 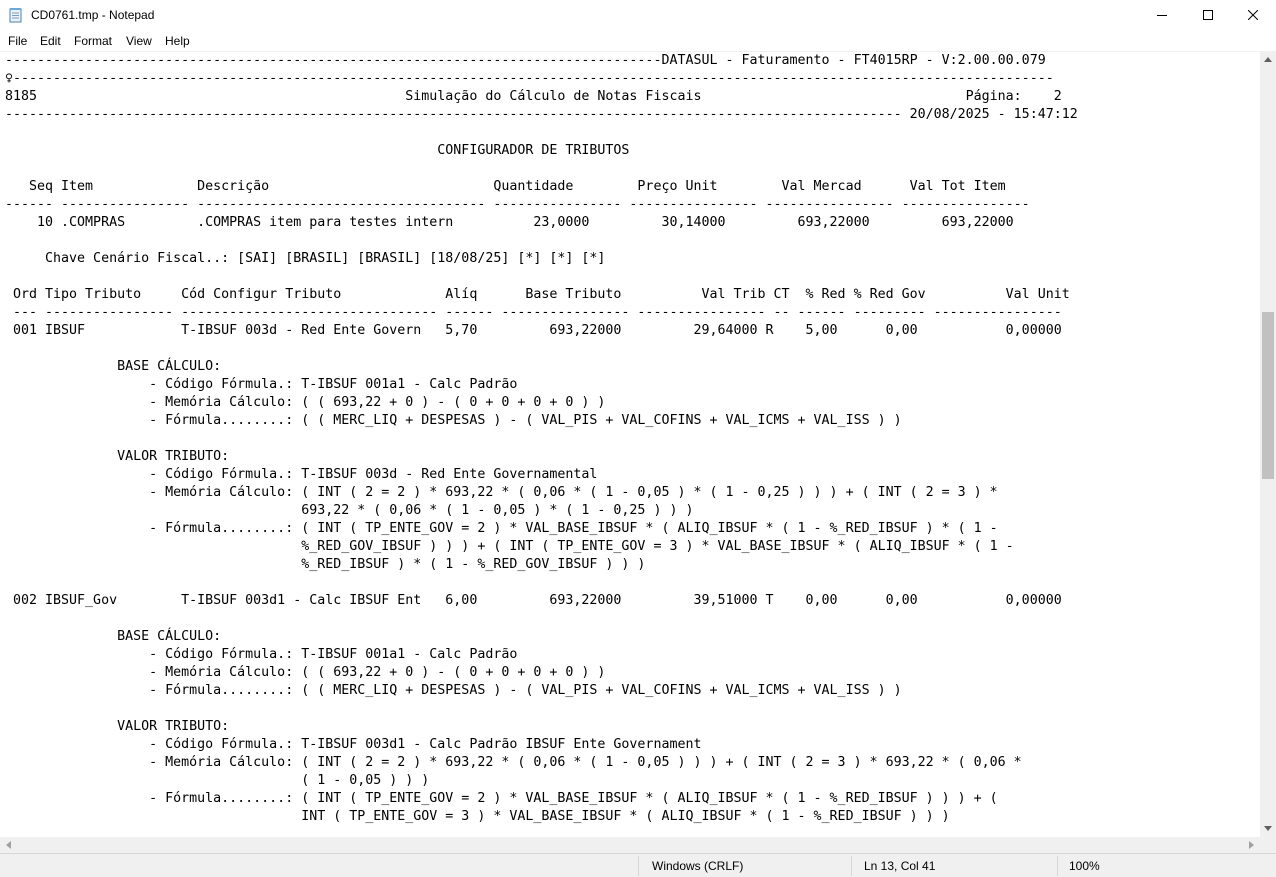 What do you see at coordinates (17, 41) in the screenshot?
I see `menu-file: File` at bounding box center [17, 41].